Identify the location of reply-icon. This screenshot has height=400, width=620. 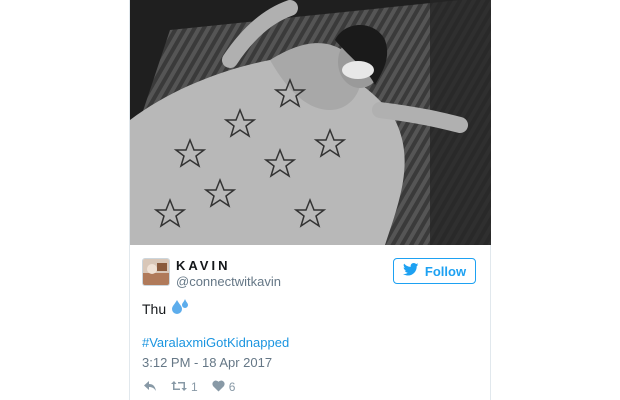
(150, 387).